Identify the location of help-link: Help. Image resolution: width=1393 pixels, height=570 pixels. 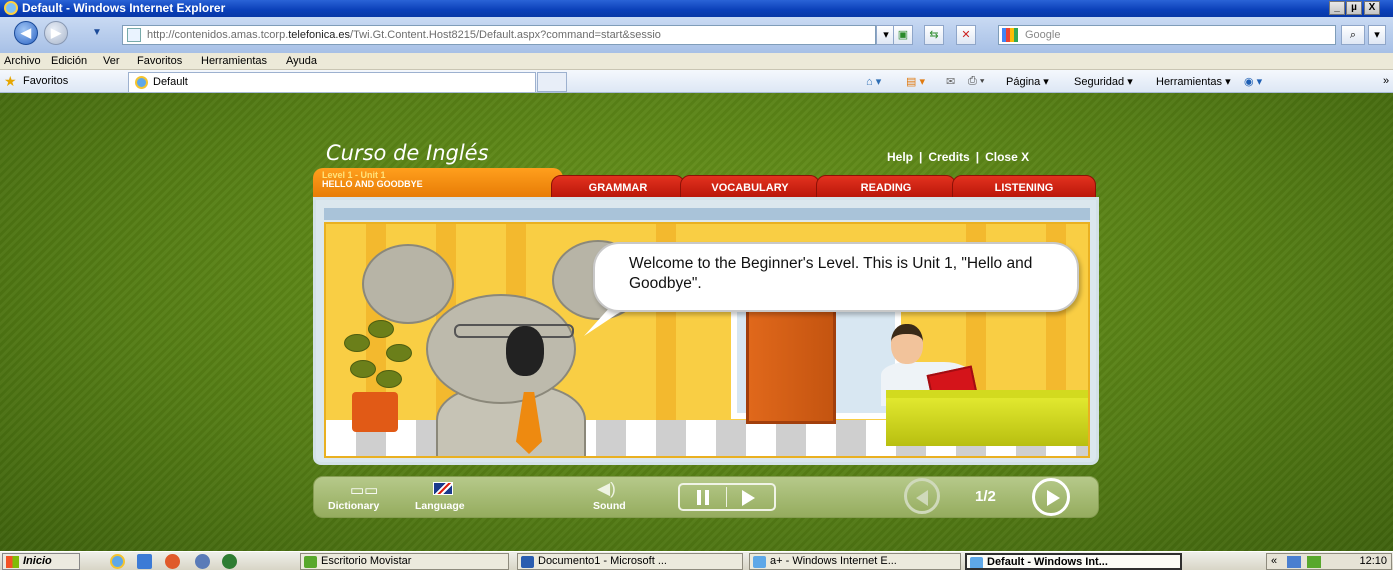
(900, 157).